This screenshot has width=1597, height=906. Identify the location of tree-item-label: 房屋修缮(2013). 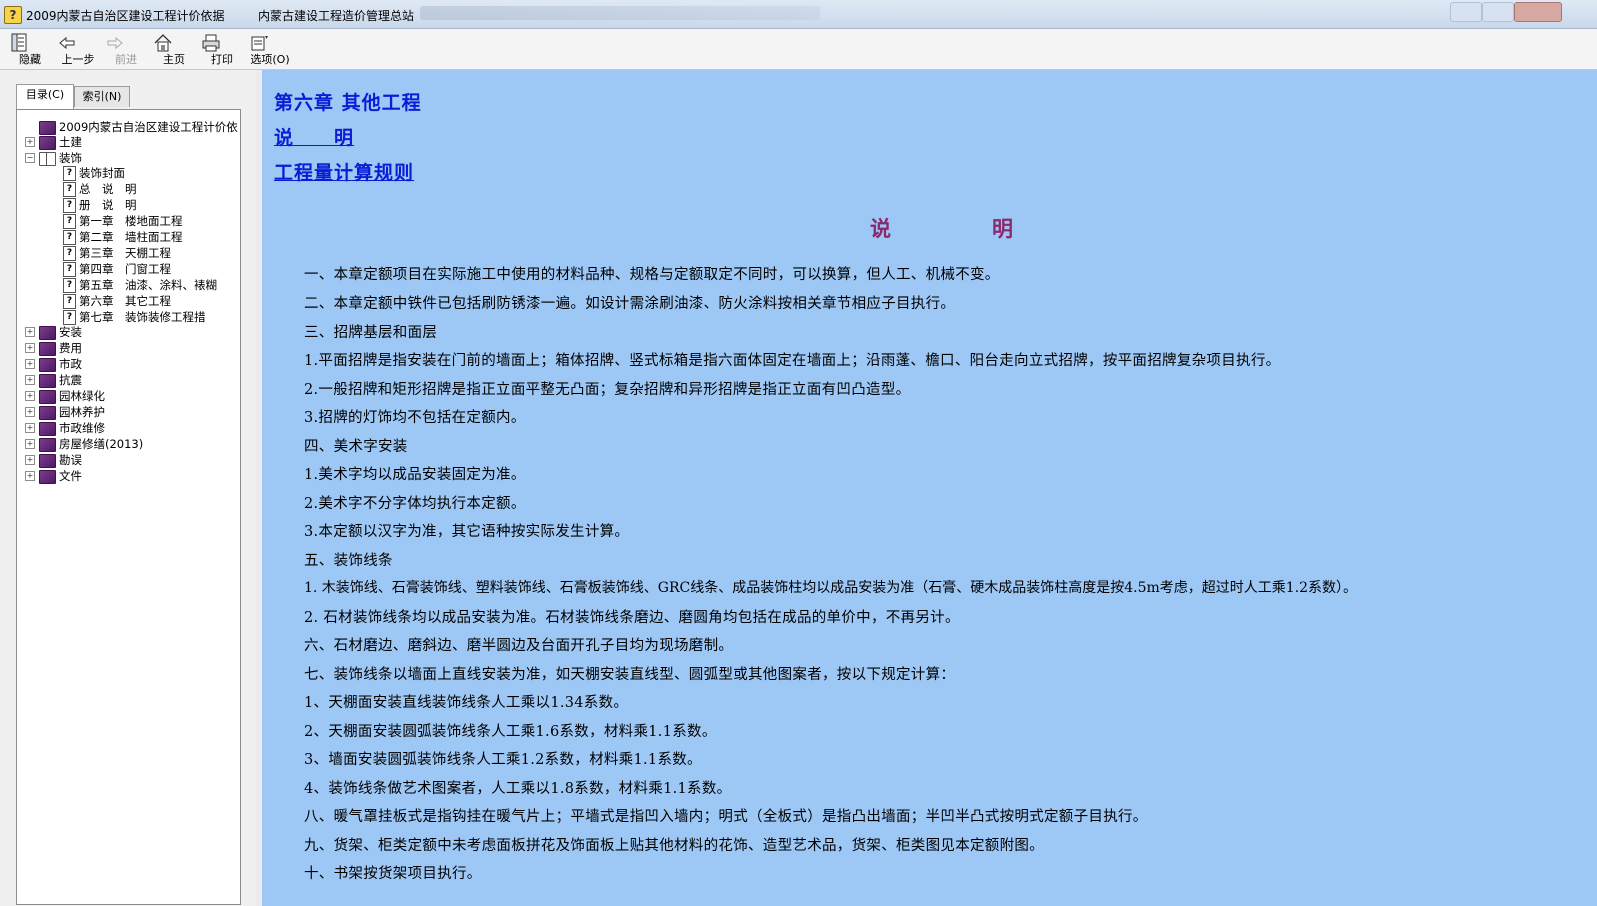
(101, 444).